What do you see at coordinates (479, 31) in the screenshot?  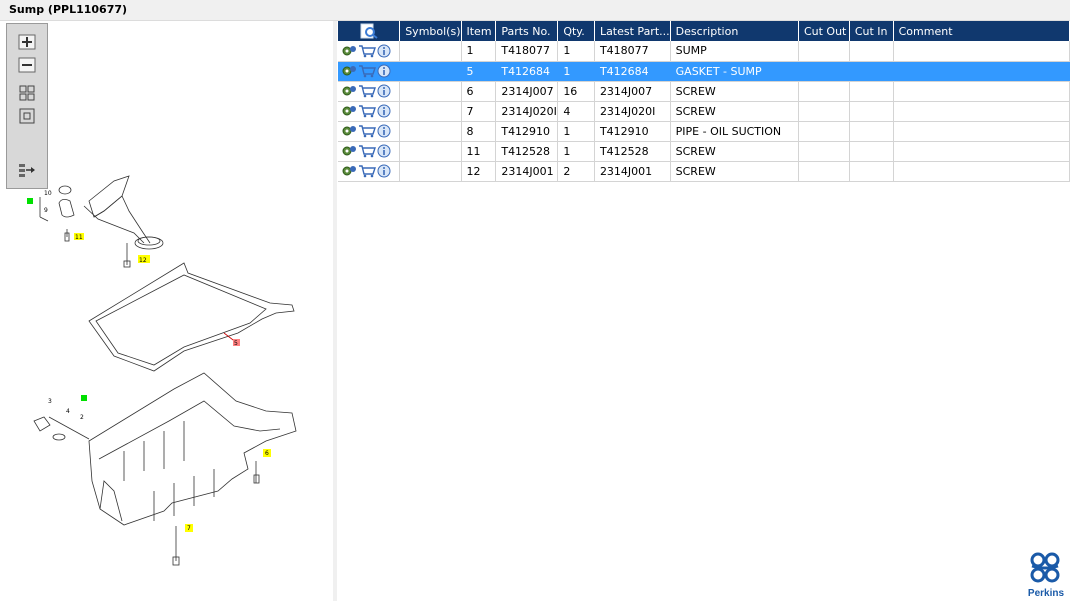 I see `column-header-item: Item` at bounding box center [479, 31].